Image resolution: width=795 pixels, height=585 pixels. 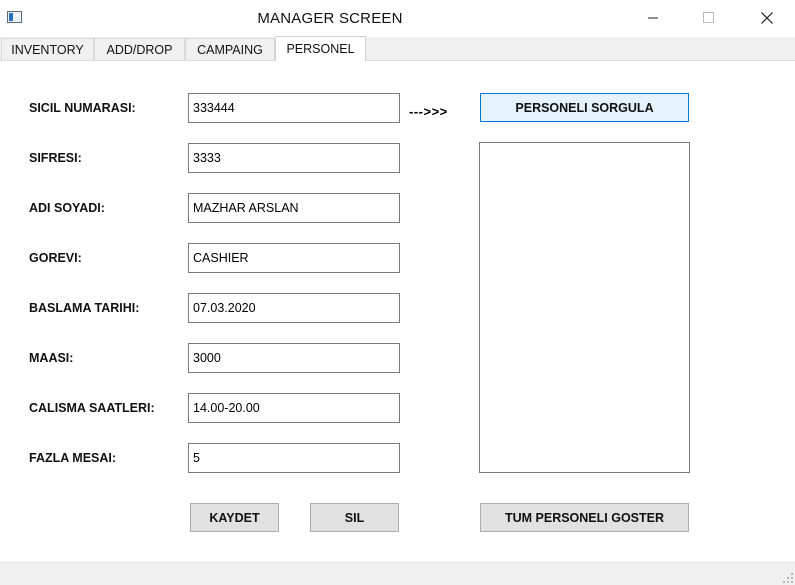 What do you see at coordinates (428, 111) in the screenshot?
I see `arrow-label: --->>>` at bounding box center [428, 111].